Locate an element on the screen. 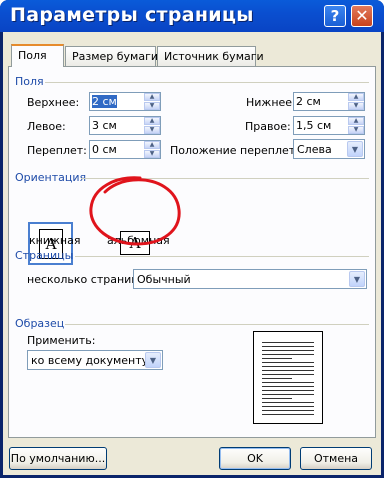  close-icon: ✕ is located at coordinates (362, 15).